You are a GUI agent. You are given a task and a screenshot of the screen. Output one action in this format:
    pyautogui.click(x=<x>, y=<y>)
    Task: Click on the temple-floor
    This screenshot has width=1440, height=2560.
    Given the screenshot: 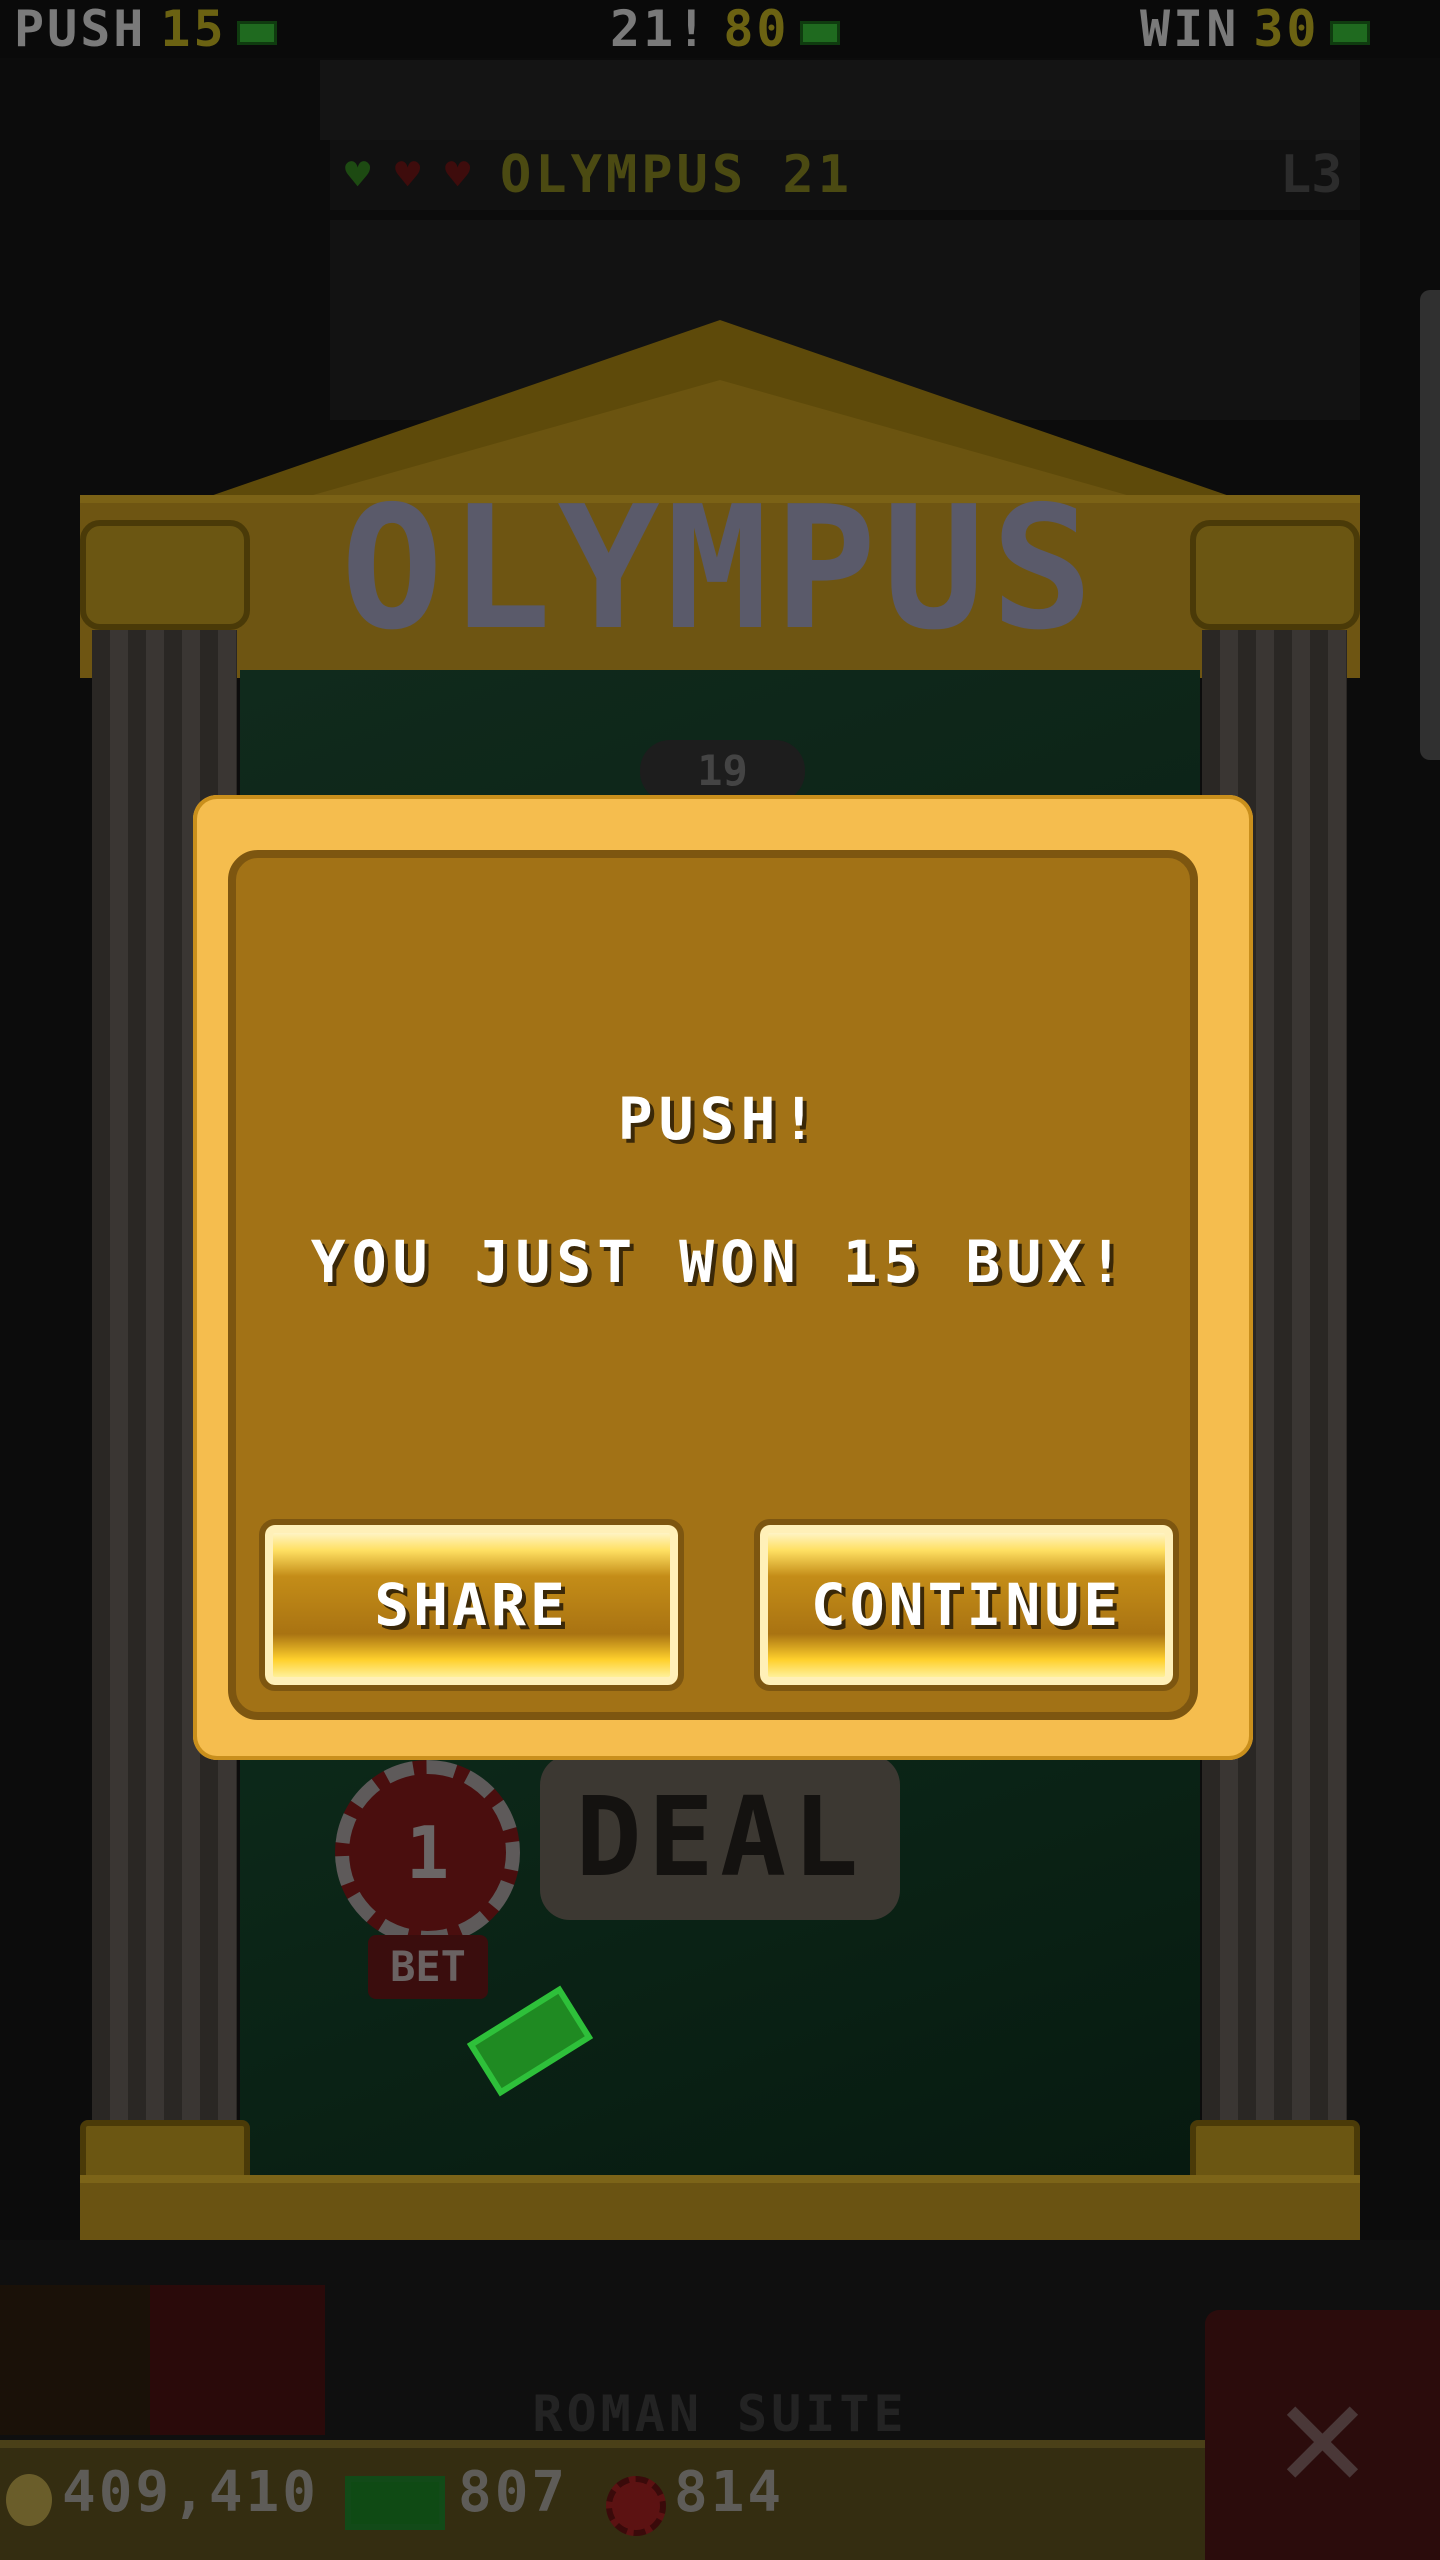 What is the action you would take?
    pyautogui.click(x=720, y=2210)
    